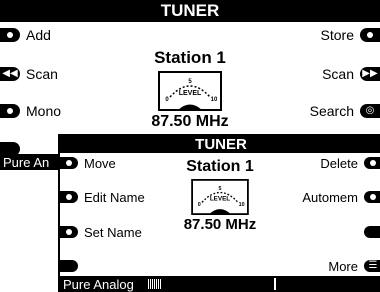  What do you see at coordinates (220, 189) in the screenshot?
I see `meter-mid-label: 5` at bounding box center [220, 189].